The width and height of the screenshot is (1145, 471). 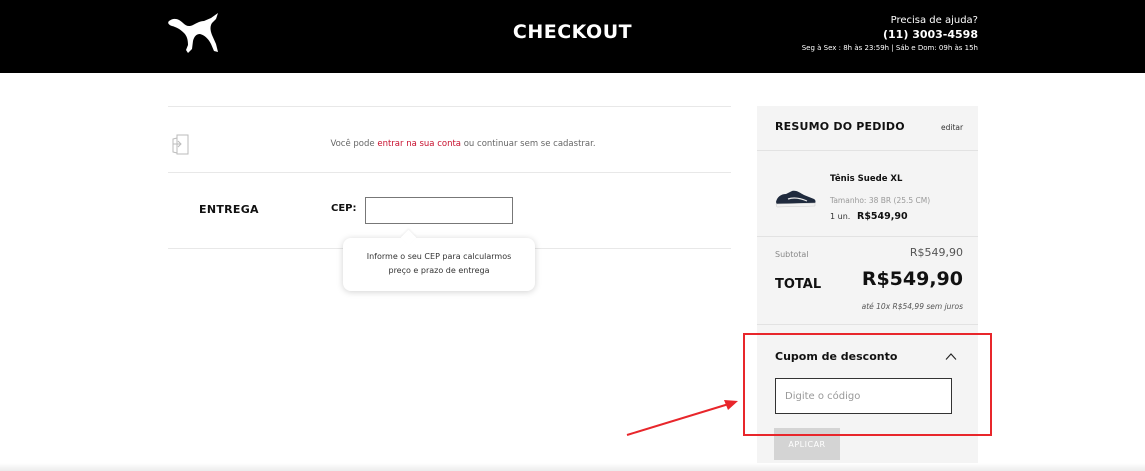 What do you see at coordinates (912, 279) in the screenshot?
I see `total-value: R$549,90` at bounding box center [912, 279].